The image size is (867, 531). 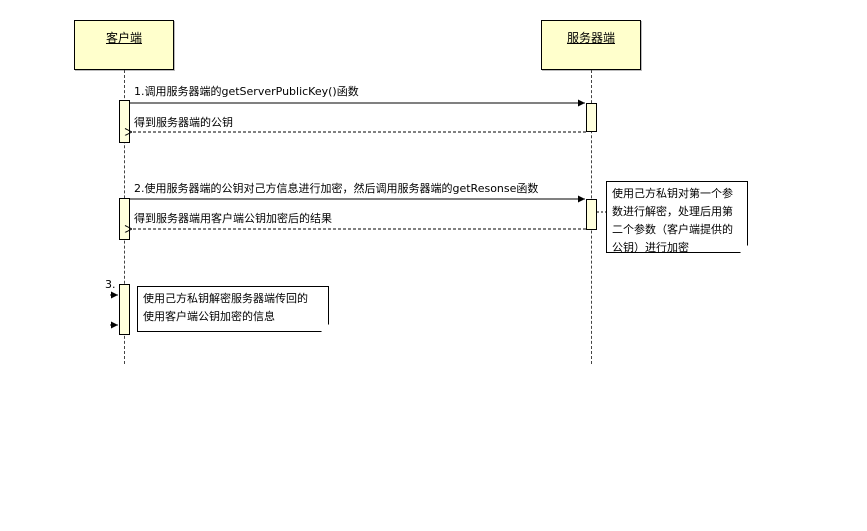 What do you see at coordinates (233, 218) in the screenshot?
I see `reply-2-label: 得到服务器端用客户端公钥加密后的结果` at bounding box center [233, 218].